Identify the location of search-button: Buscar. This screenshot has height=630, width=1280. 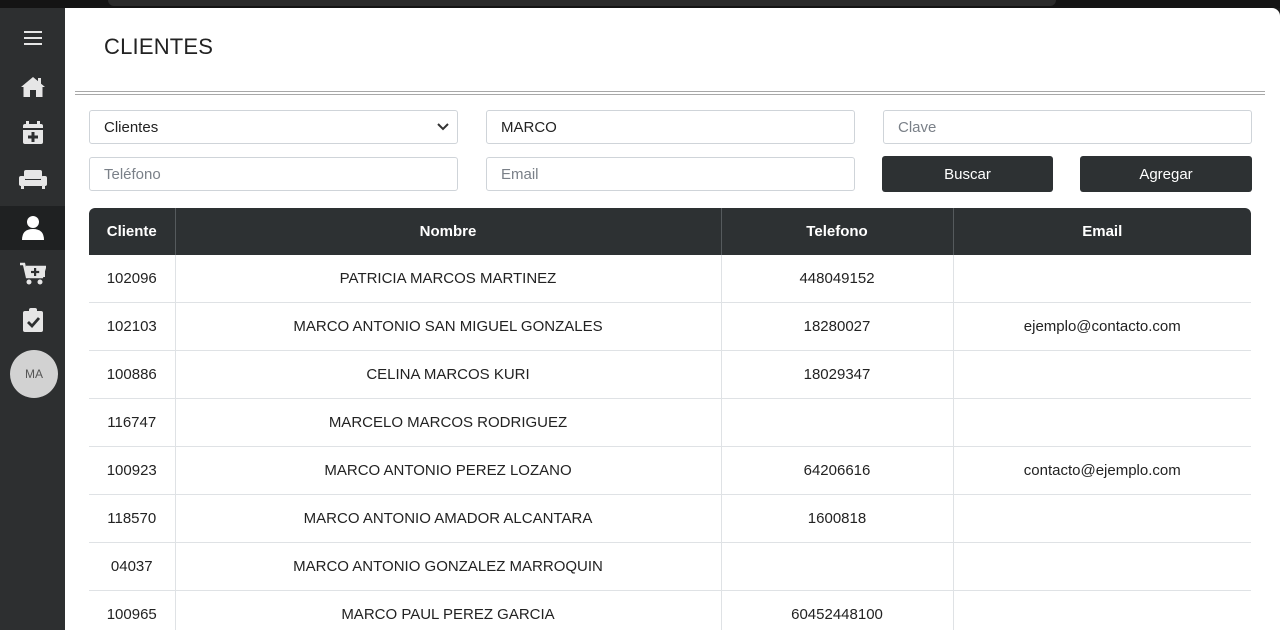
(967, 174).